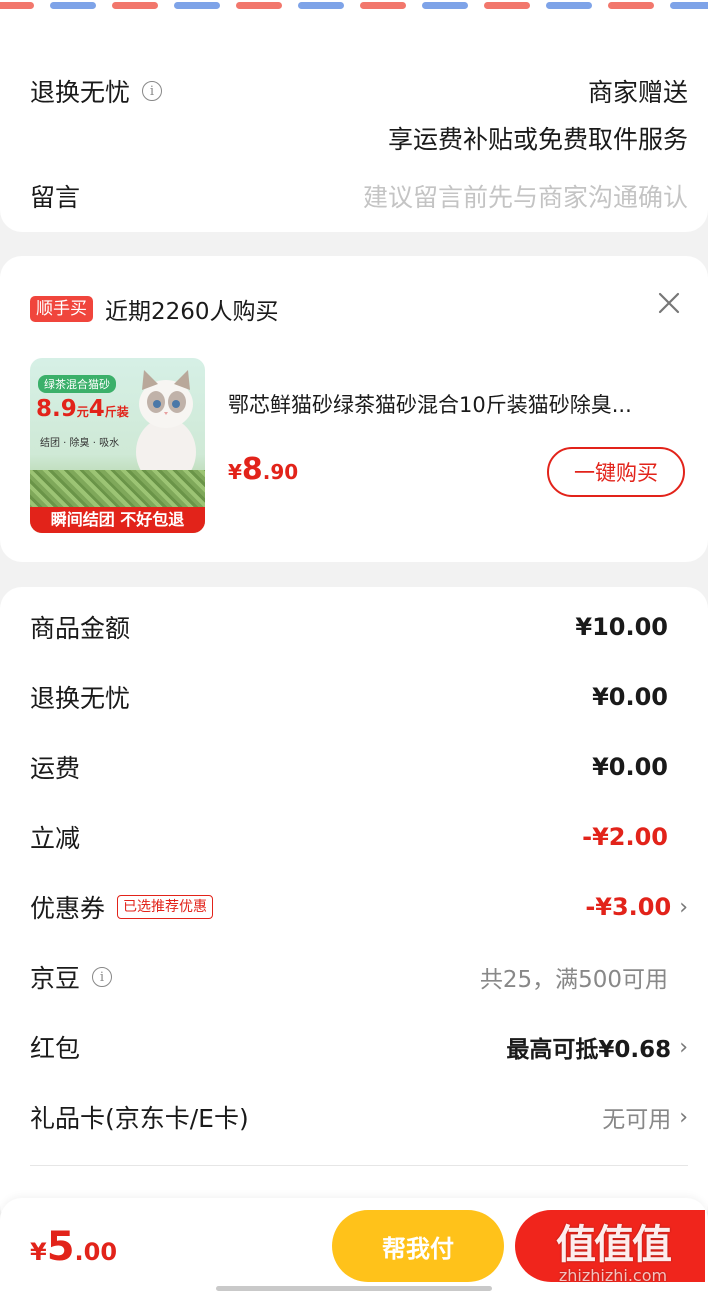 This screenshot has width=708, height=1296. Describe the element at coordinates (55, 768) in the screenshot. I see `summary-label: 运费` at that location.